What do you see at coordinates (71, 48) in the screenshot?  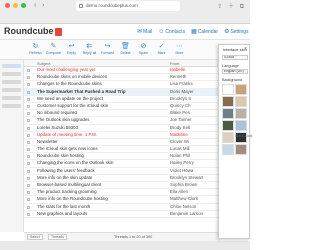 I see `reply-button: ↩ Reply` at bounding box center [71, 48].